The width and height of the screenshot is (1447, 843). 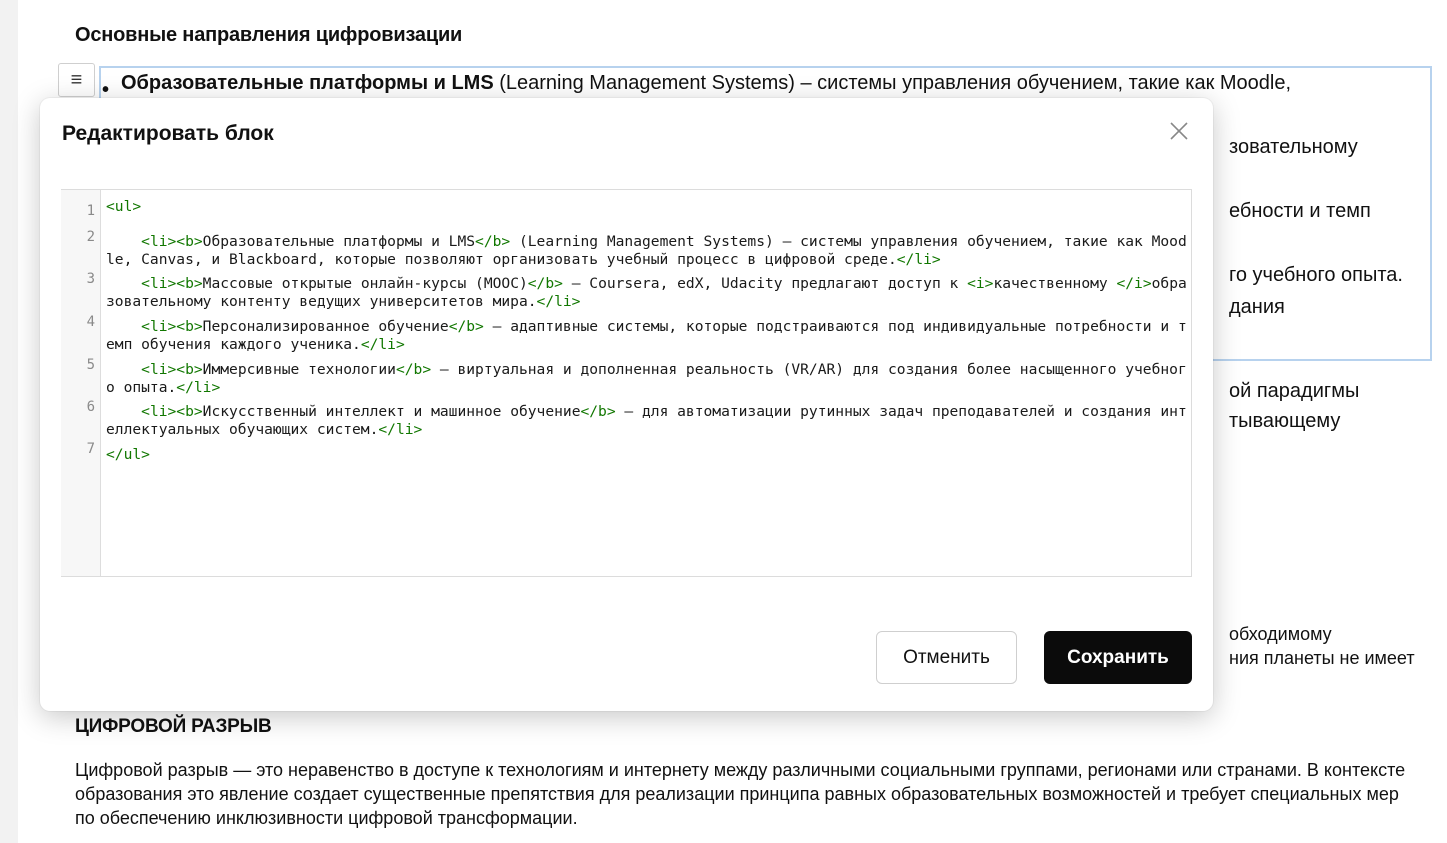 What do you see at coordinates (168, 133) in the screenshot?
I see `modal-title: Редактировать блок` at bounding box center [168, 133].